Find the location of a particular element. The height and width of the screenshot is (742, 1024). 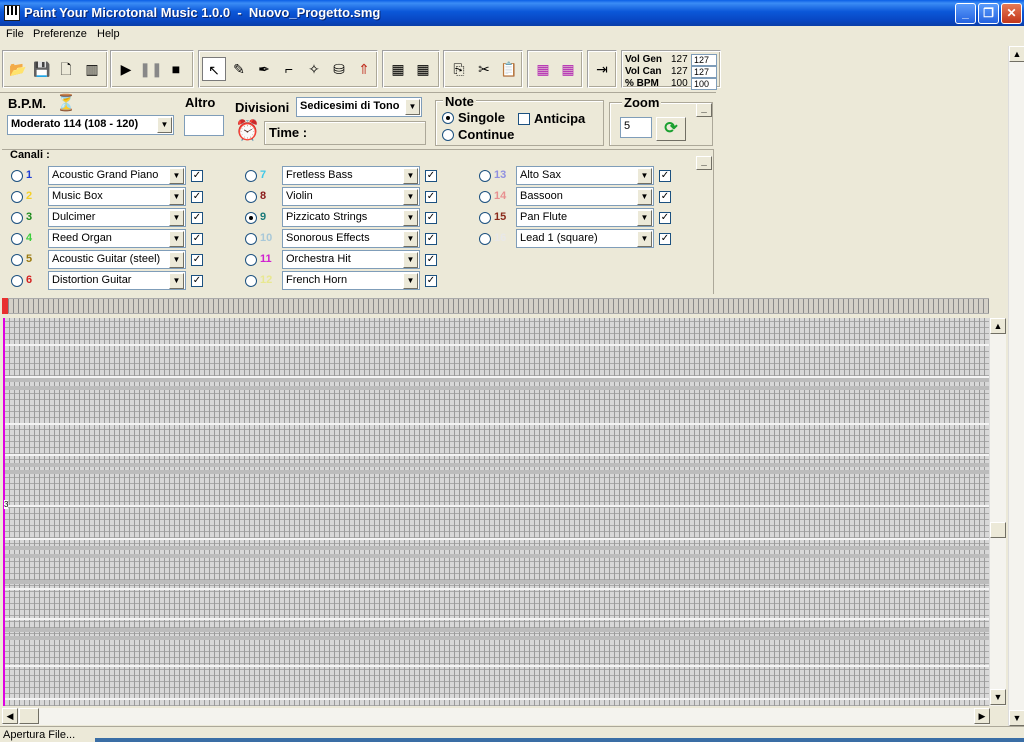

brush-icon: ⌐ is located at coordinates (289, 69).